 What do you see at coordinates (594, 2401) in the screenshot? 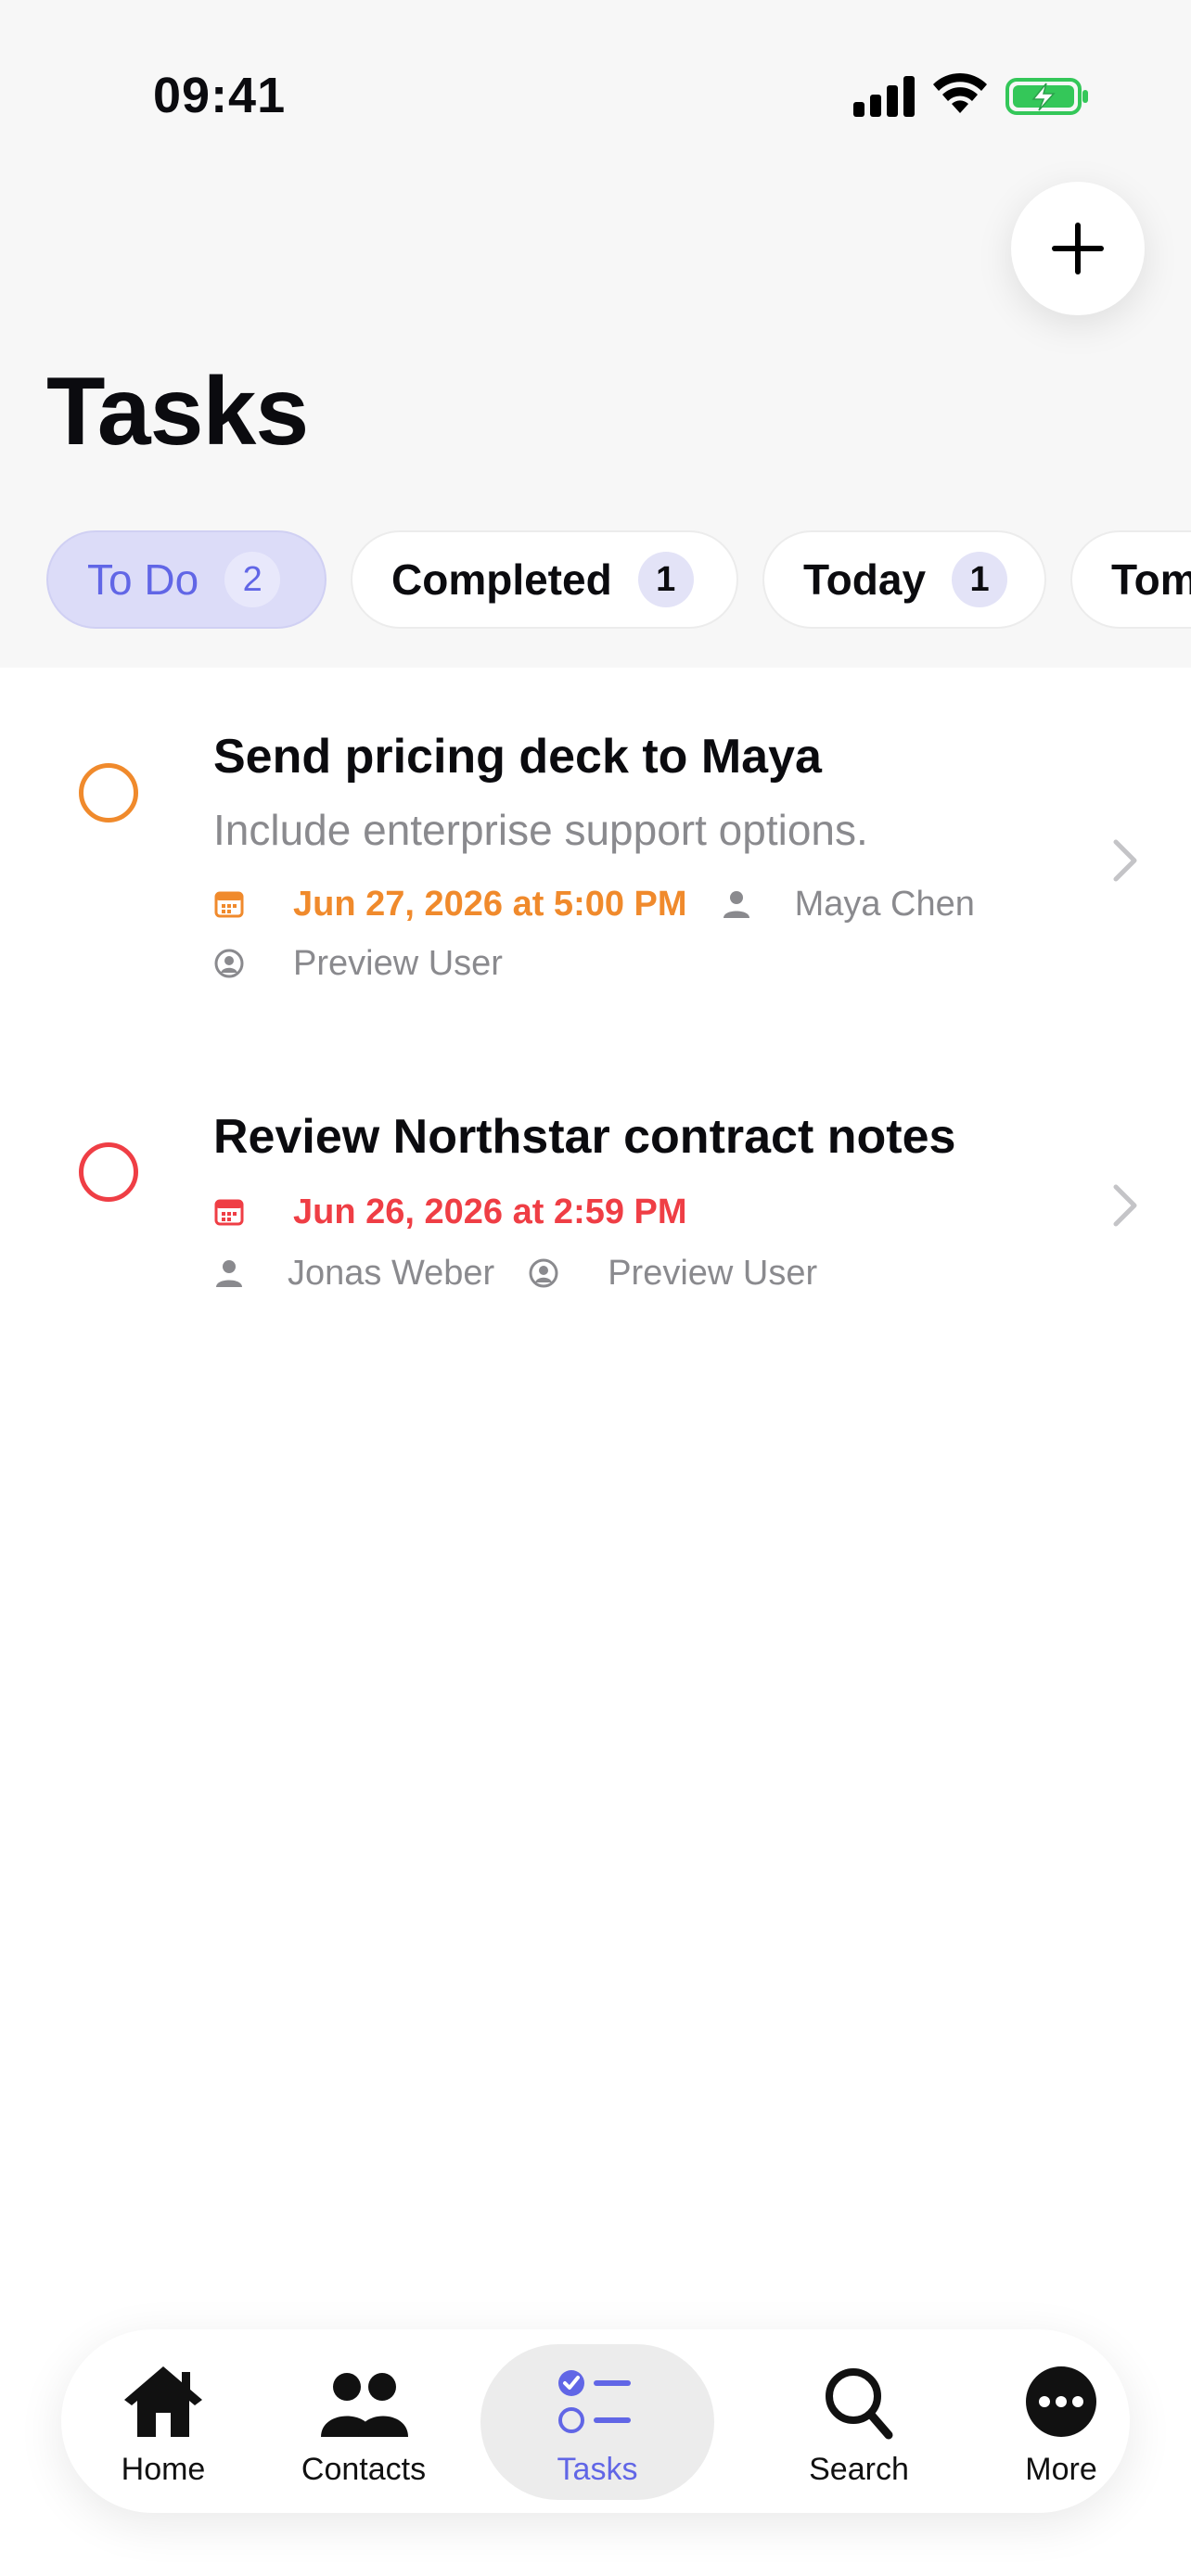
I see `checklist-icon` at bounding box center [594, 2401].